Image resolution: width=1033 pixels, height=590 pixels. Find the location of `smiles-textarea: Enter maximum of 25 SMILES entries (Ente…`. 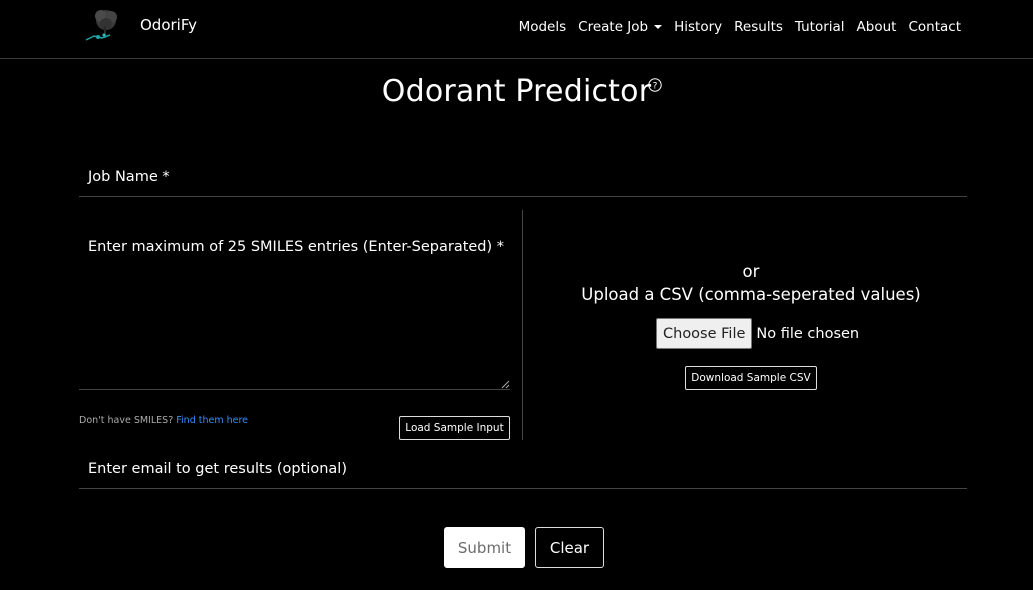

smiles-textarea: Enter maximum of 25 SMILES entries (Ente… is located at coordinates (298, 247).